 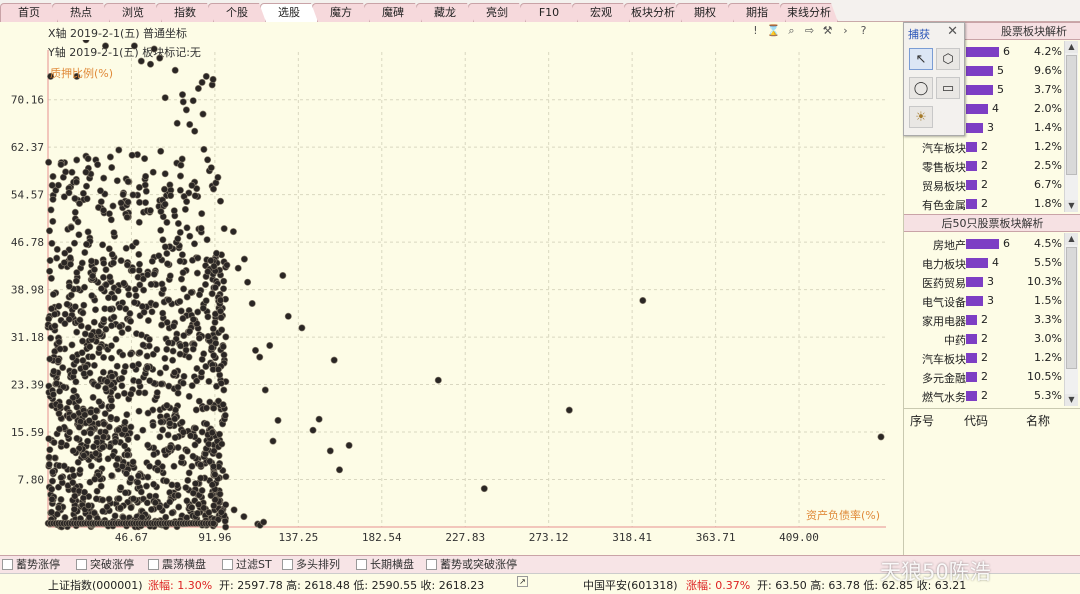 I want to click on filter-6: 蓄势或突破涨停, so click(x=470, y=565).